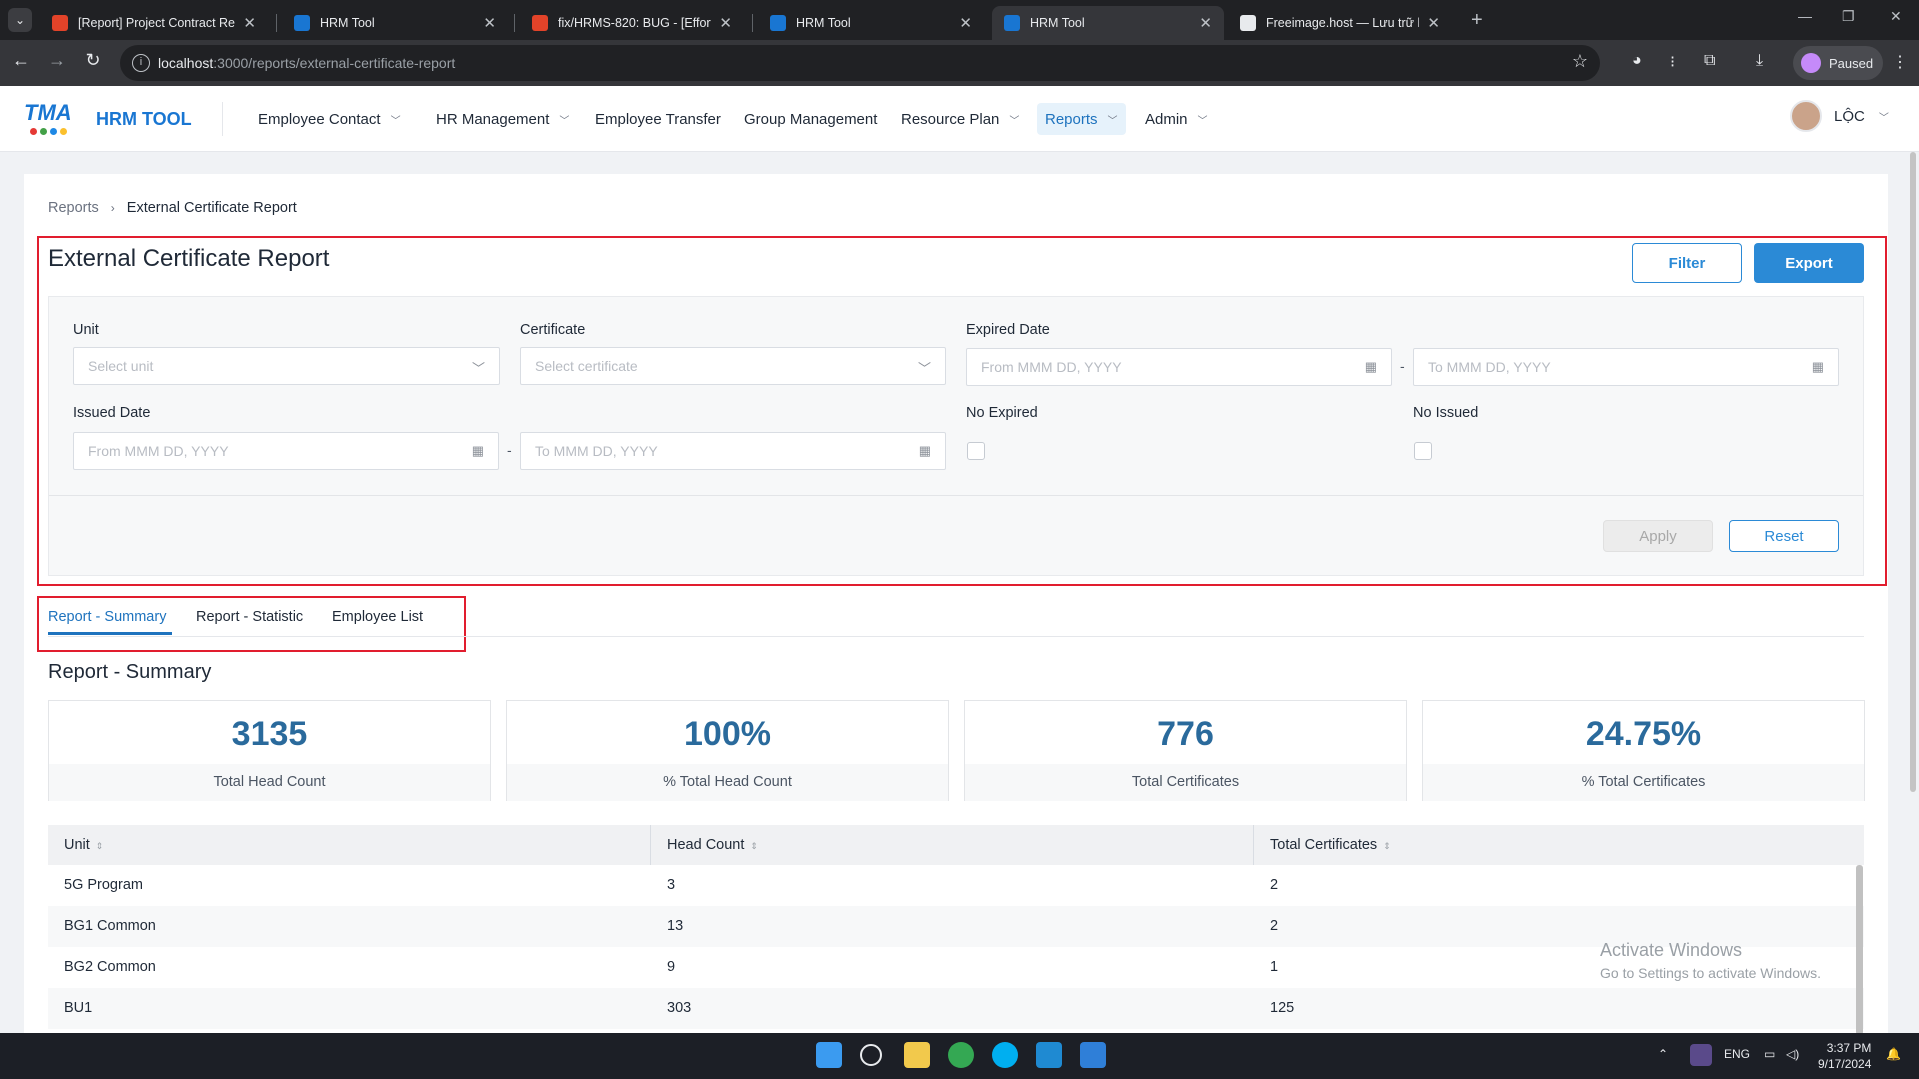 The width and height of the screenshot is (1919, 1079). I want to click on breadcrumb-reports: Reports, so click(73, 208).